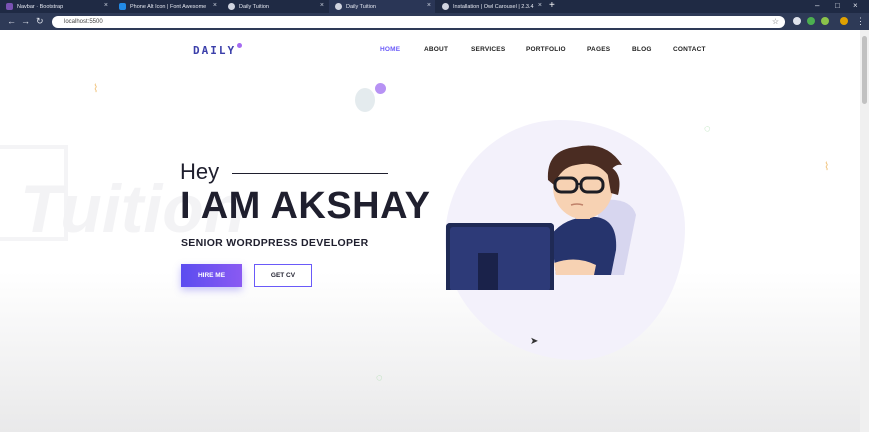  What do you see at coordinates (864, 70) in the screenshot?
I see `scrollbar-thumb` at bounding box center [864, 70].